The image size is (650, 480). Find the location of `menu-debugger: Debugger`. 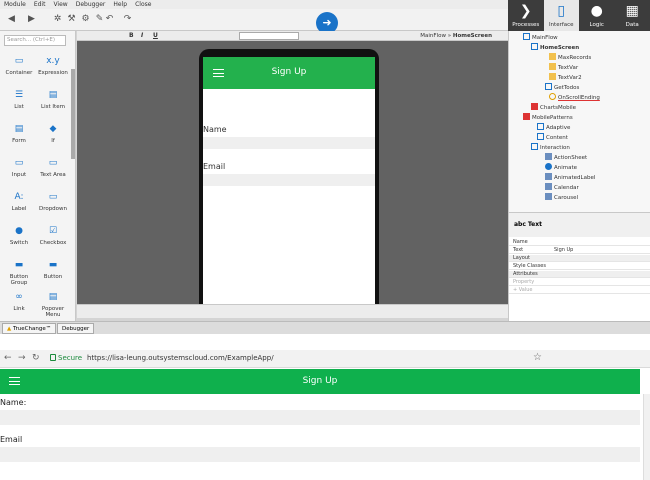

menu-debugger: Debugger is located at coordinates (91, 4).